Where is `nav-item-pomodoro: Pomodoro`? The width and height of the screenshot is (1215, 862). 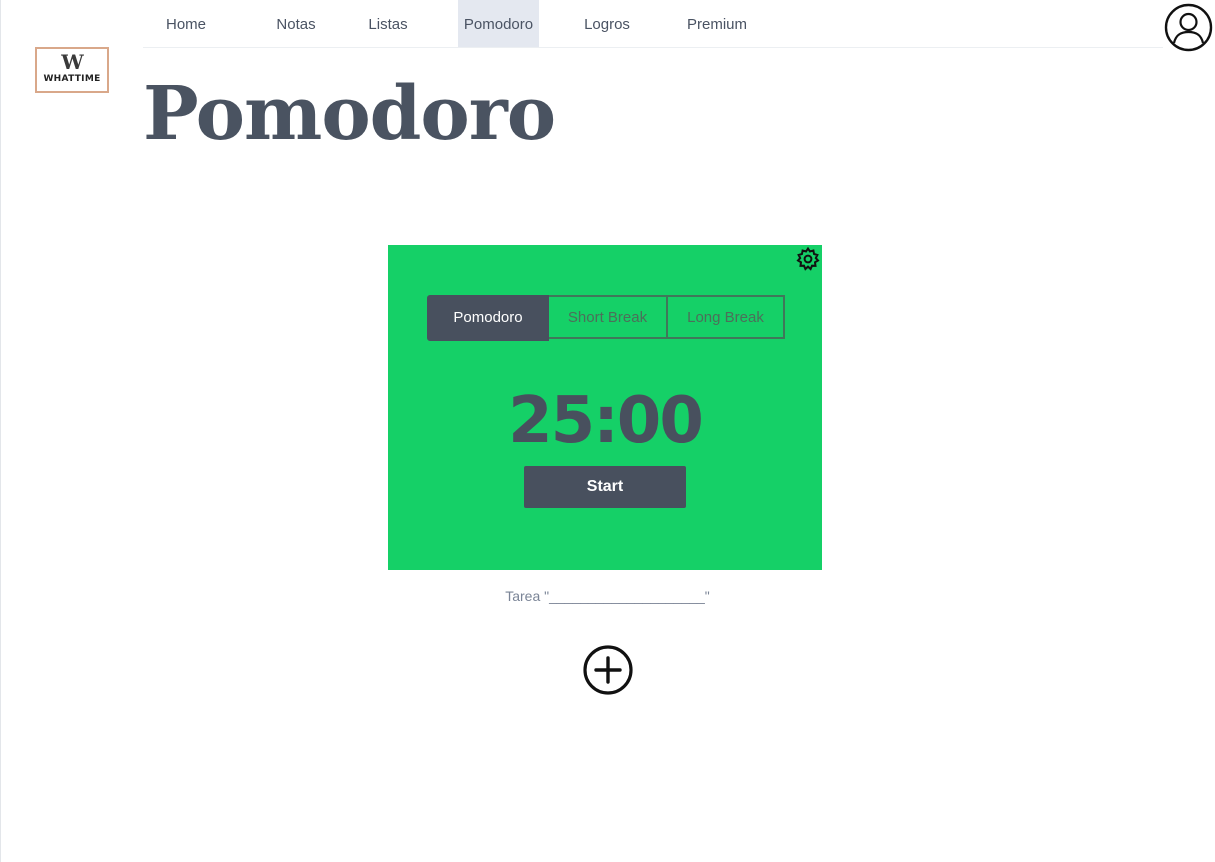 nav-item-pomodoro: Pomodoro is located at coordinates (498, 23).